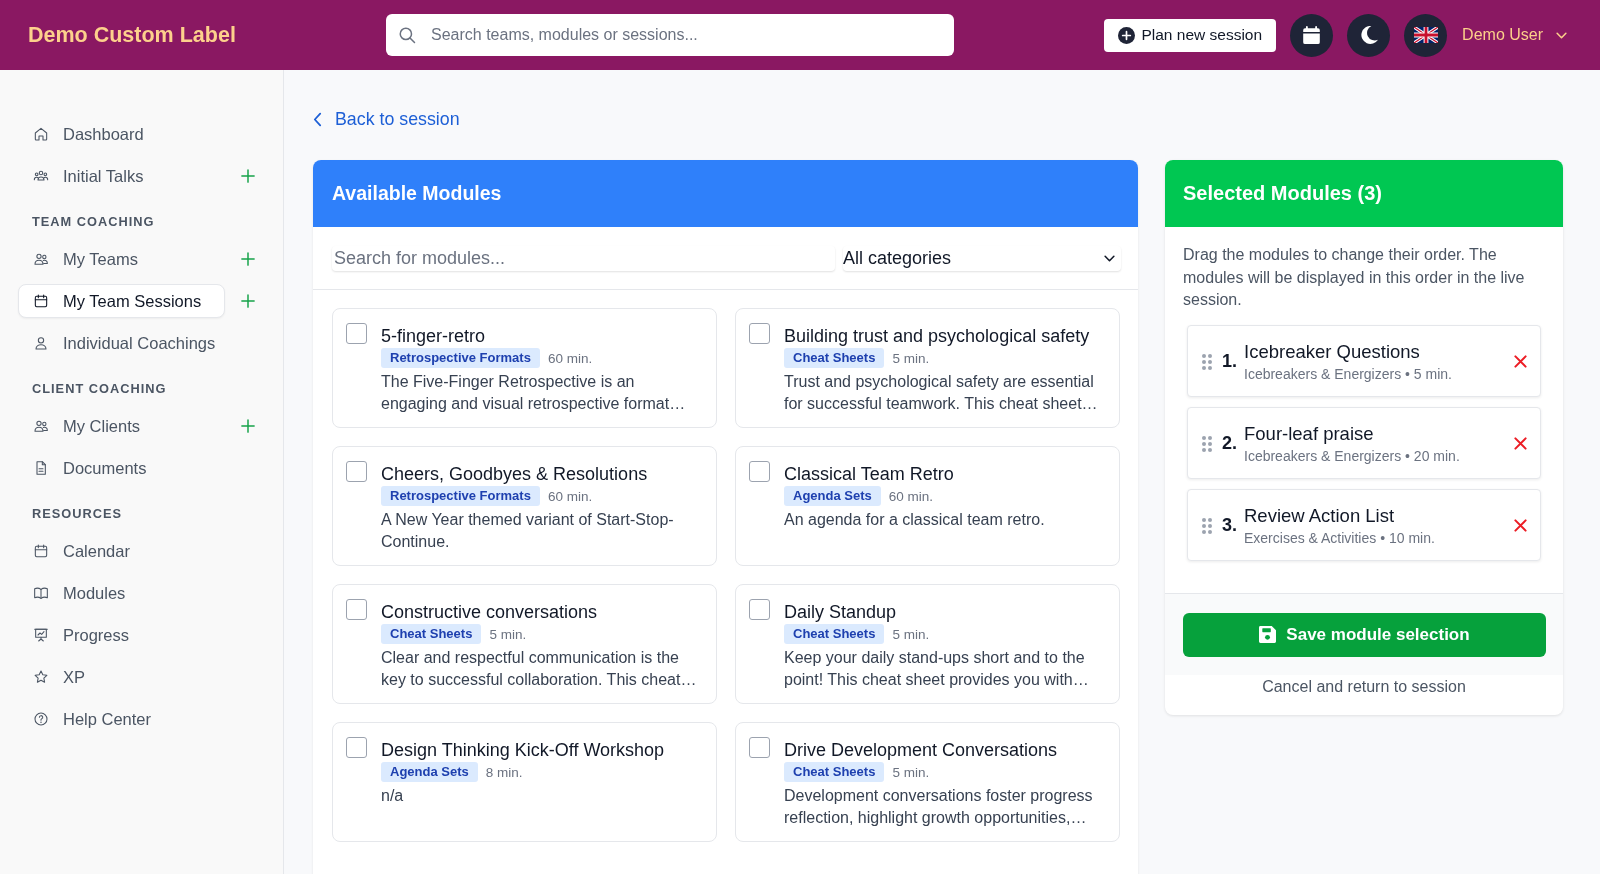  I want to click on sidebar-item: Documents, so click(121, 468).